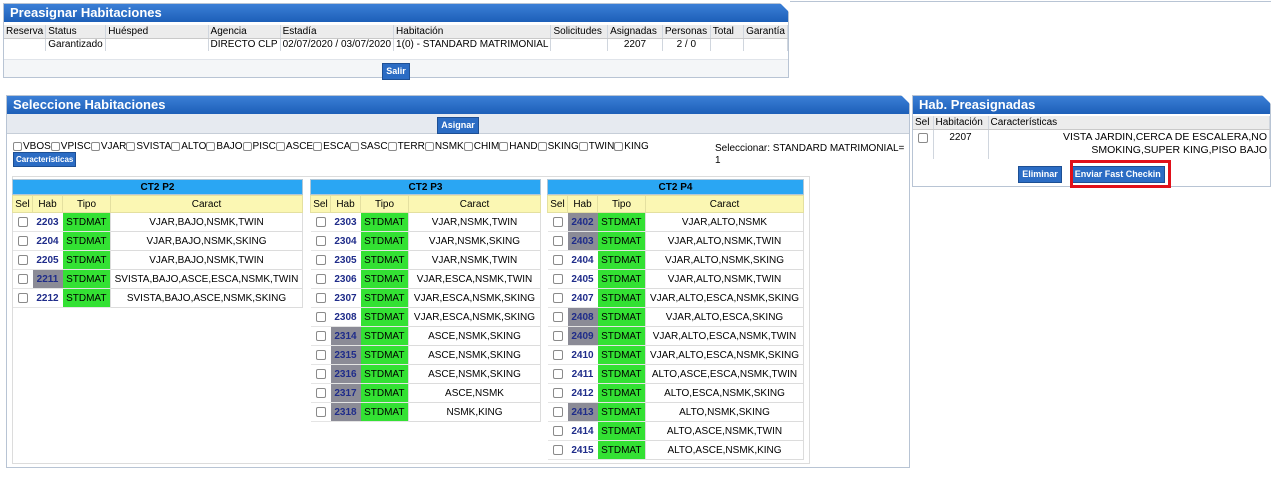  I want to click on asignar-button: Asignar, so click(458, 125).